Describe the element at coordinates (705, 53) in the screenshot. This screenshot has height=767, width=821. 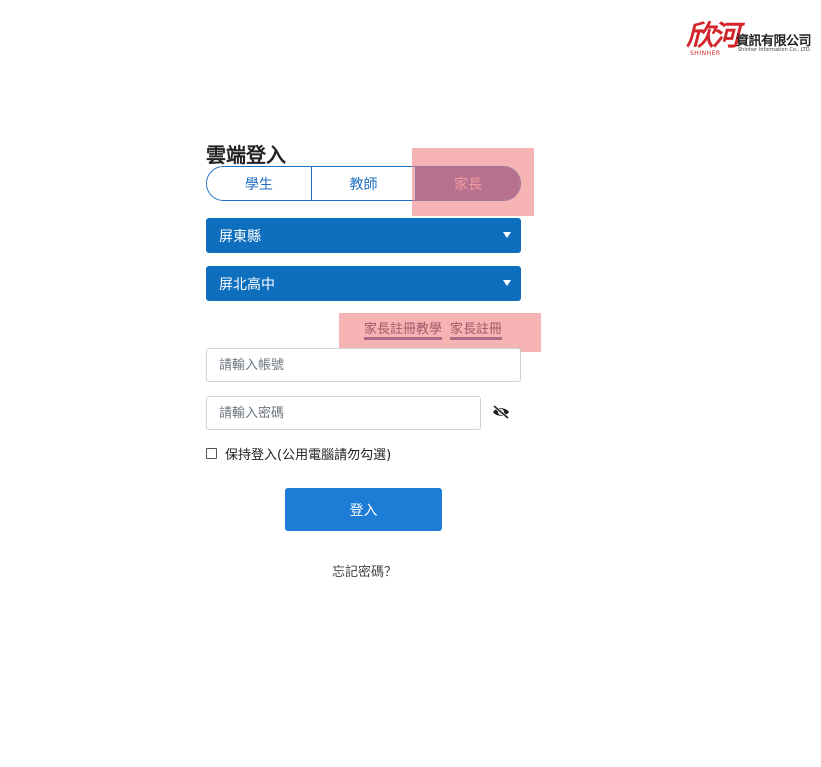
I see `logo-mark-sub: SHINHER` at that location.